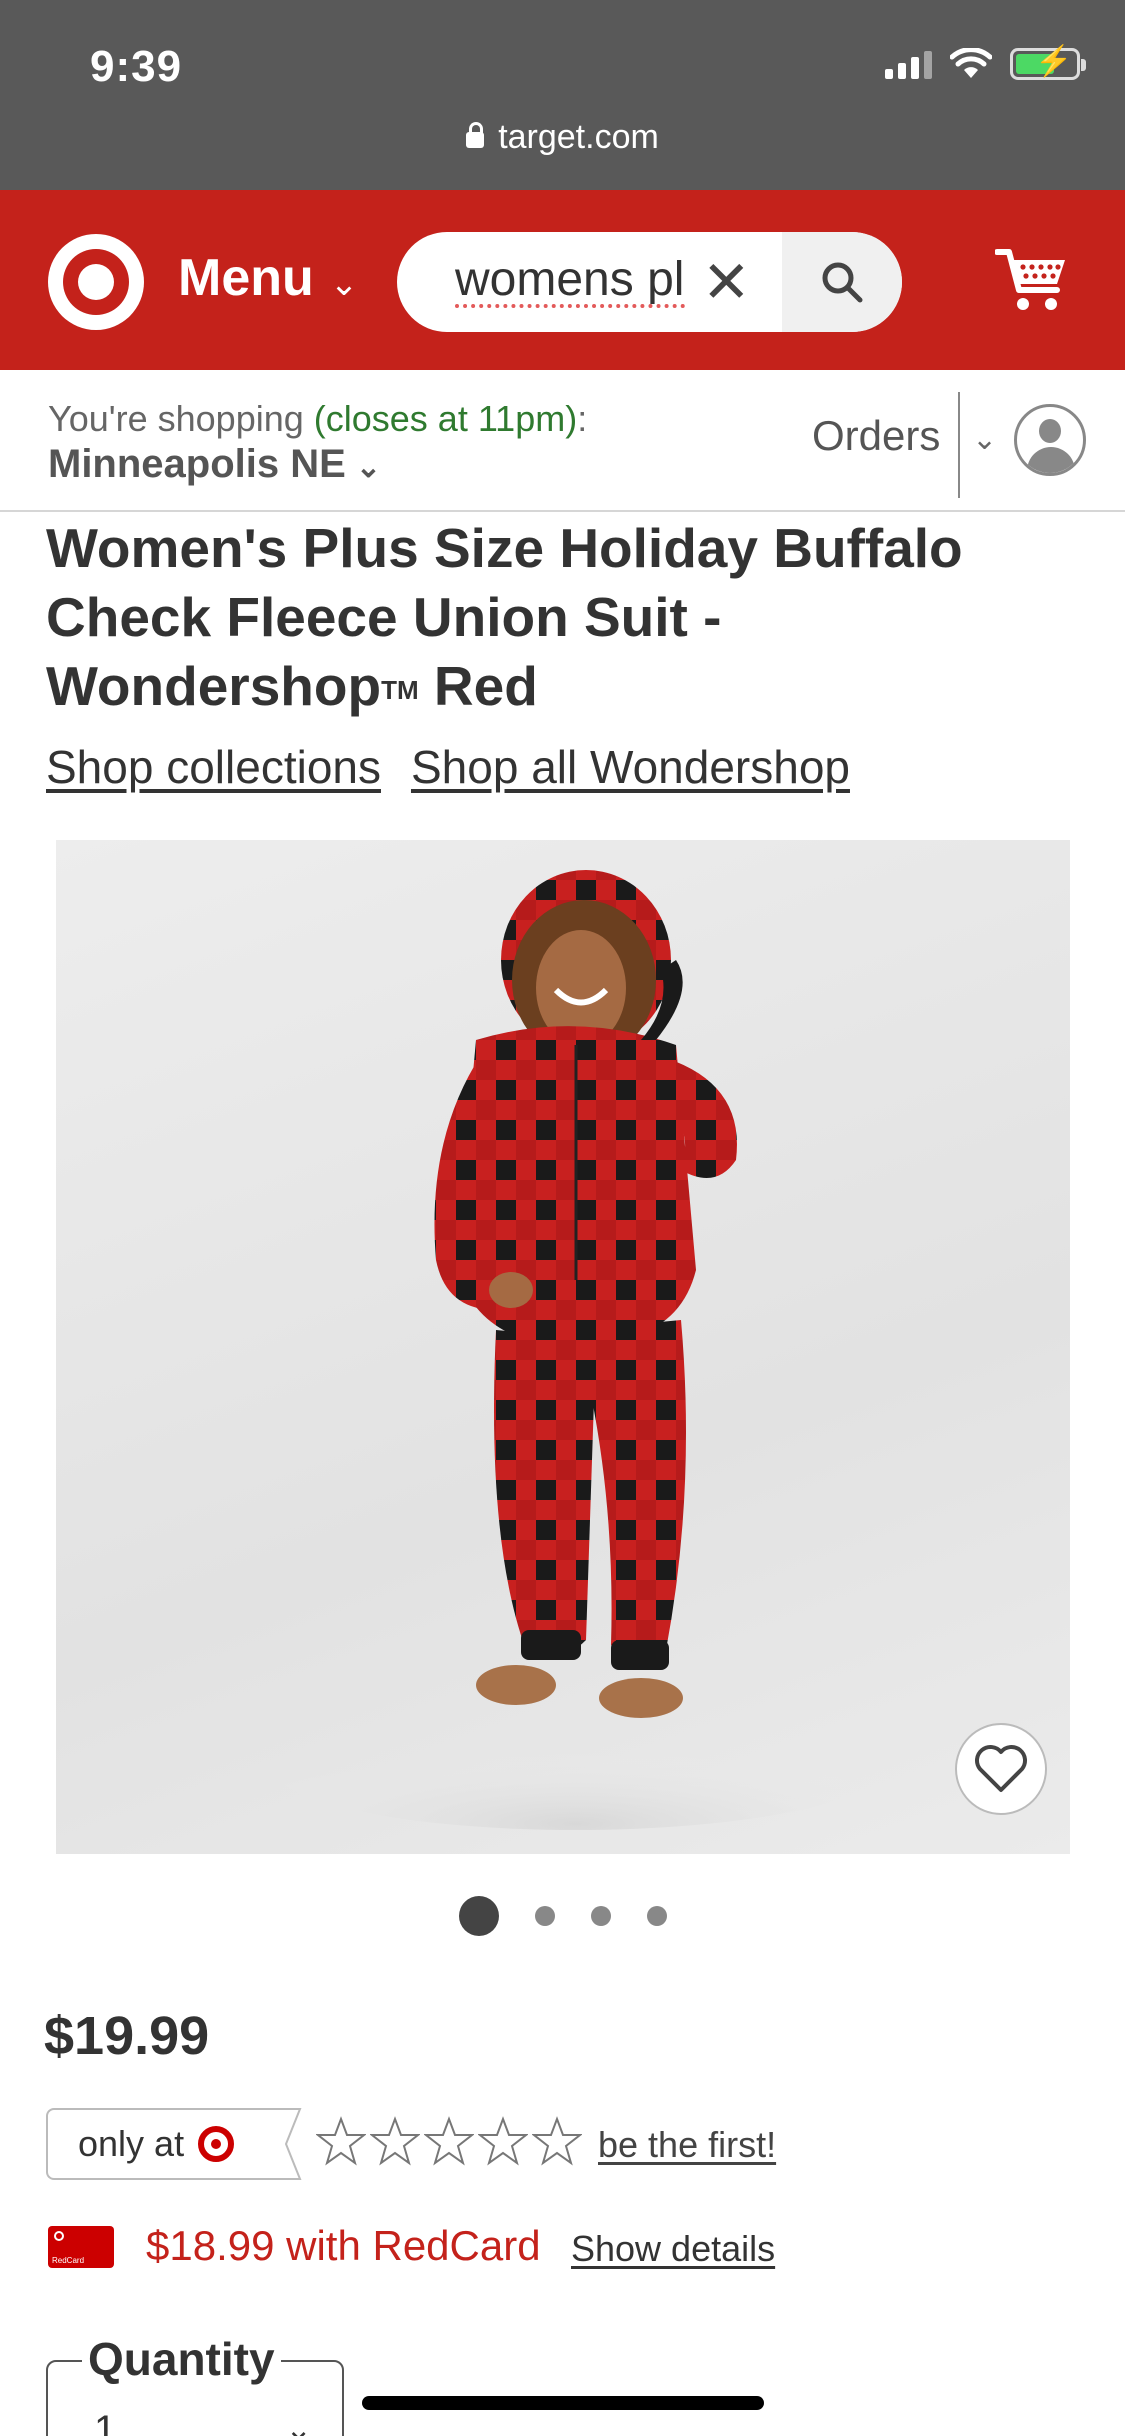 This screenshot has height=2436, width=1125. What do you see at coordinates (1050, 440) in the screenshot?
I see `account-avatar-icon` at bounding box center [1050, 440].